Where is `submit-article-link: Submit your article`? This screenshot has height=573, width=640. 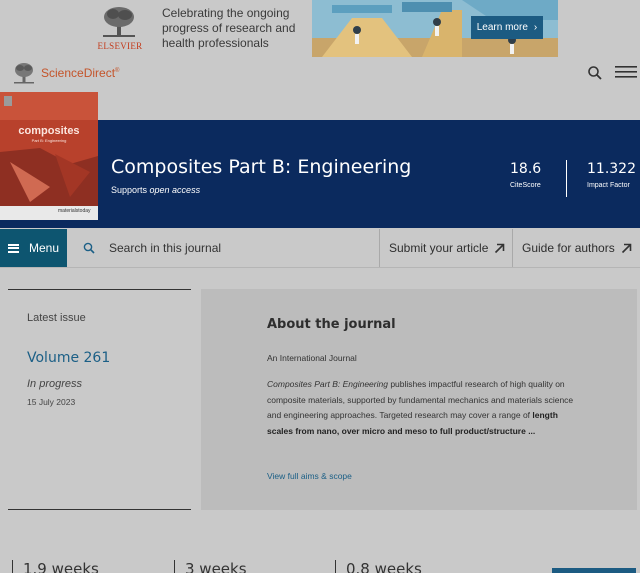
submit-article-link: Submit your article is located at coordinates (445, 248).